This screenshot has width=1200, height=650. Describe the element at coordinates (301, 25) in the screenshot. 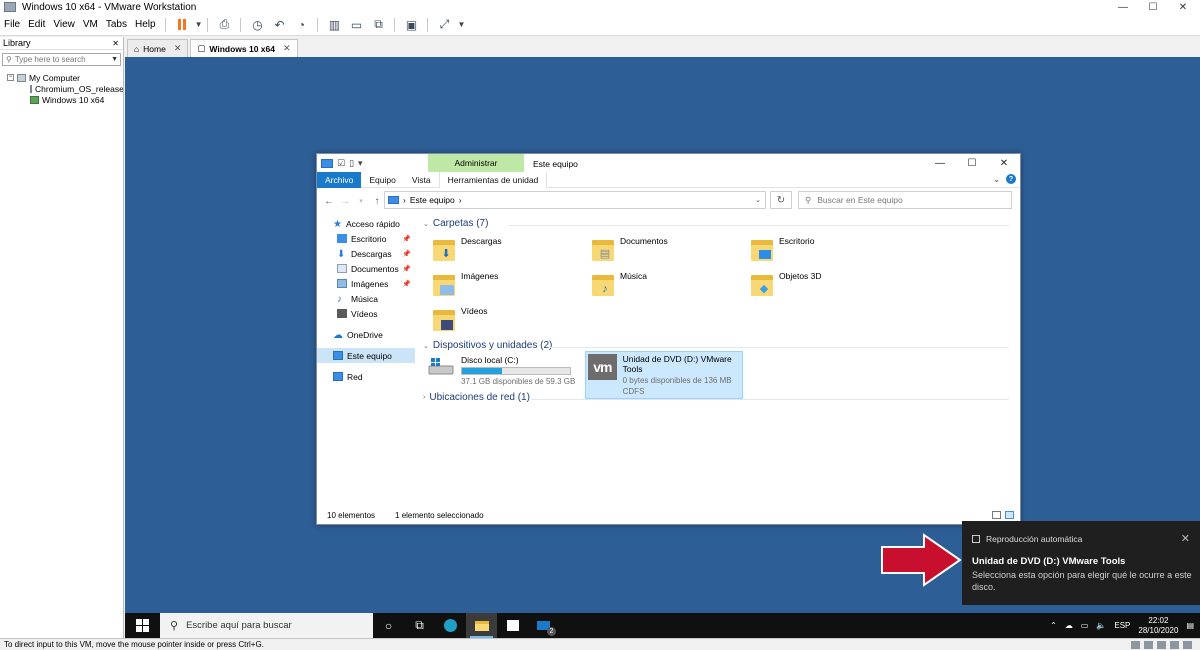

I see `snapshot-manager-icon: ◔` at that location.